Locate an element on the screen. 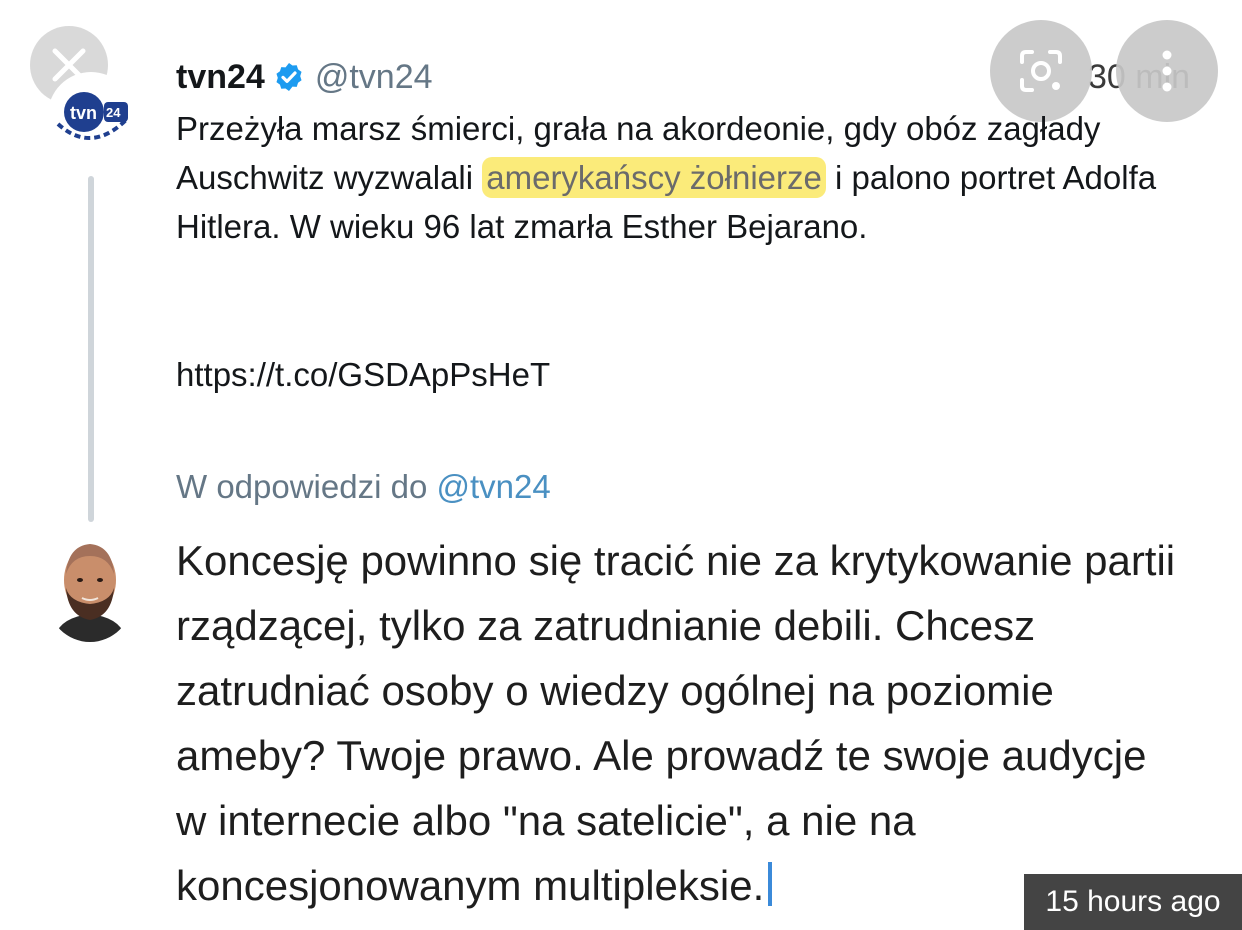 This screenshot has width=1242, height=930. in-reply-to: W odpowiedzi do @tvn24 is located at coordinates (363, 486).